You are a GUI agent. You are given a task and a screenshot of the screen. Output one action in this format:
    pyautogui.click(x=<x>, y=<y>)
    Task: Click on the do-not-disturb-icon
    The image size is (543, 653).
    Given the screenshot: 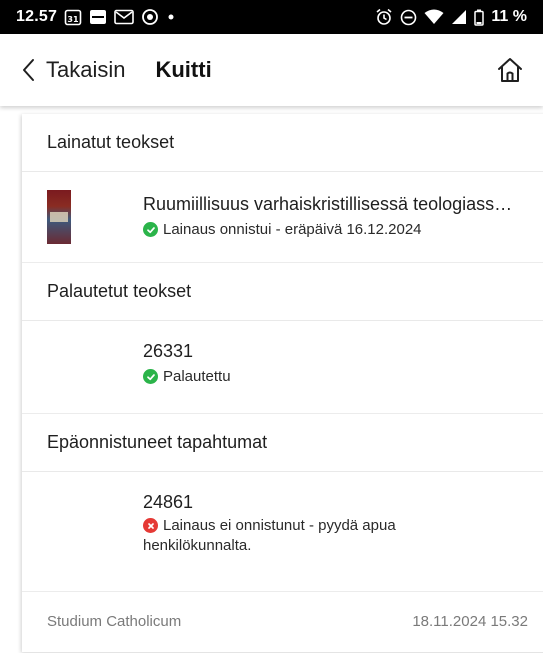 What is the action you would take?
    pyautogui.click(x=408, y=17)
    